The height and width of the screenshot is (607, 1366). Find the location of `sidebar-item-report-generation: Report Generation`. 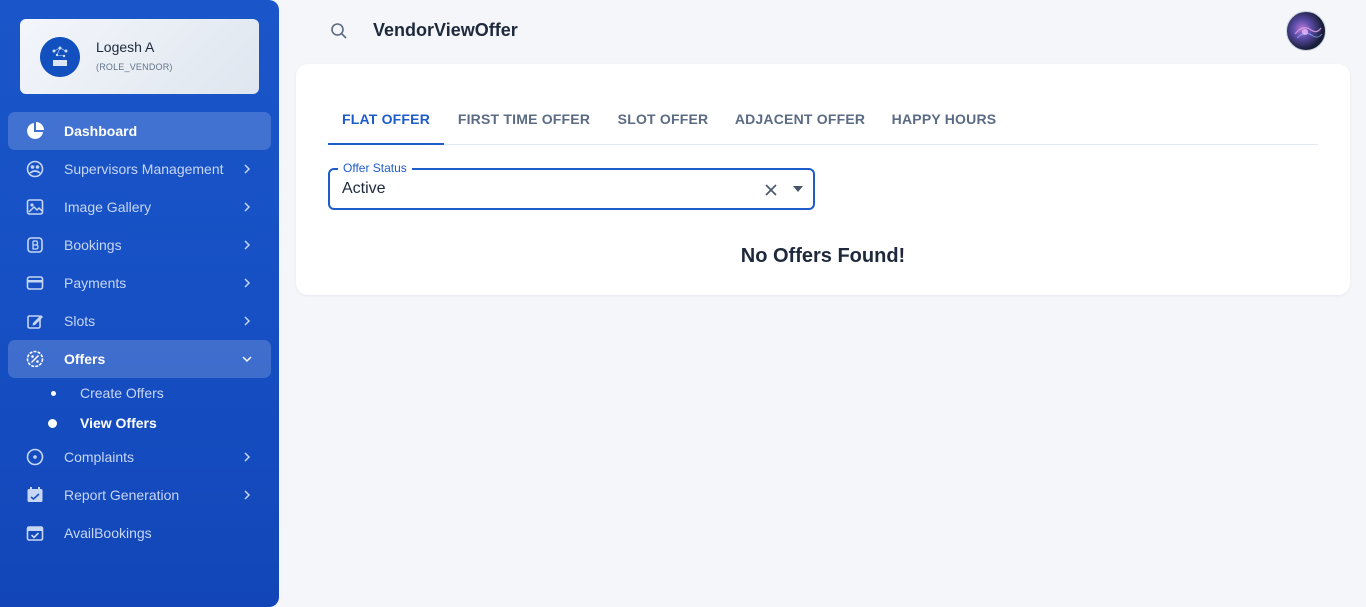

sidebar-item-report-generation: Report Generation is located at coordinates (139, 495).